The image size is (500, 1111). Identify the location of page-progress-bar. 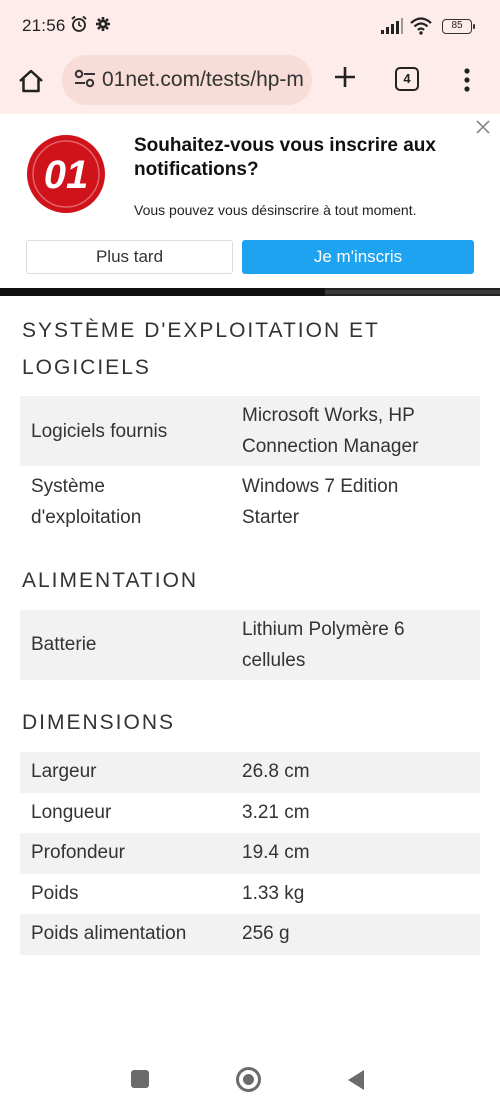
(250, 292).